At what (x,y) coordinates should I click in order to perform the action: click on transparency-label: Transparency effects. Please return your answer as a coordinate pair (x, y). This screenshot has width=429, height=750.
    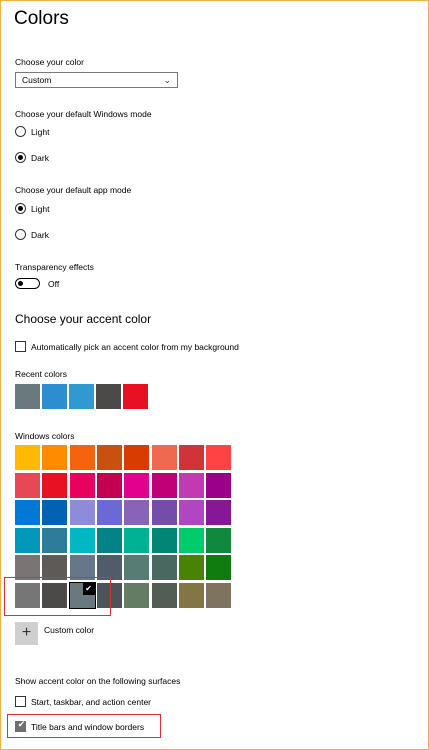
    Looking at the image, I should click on (54, 267).